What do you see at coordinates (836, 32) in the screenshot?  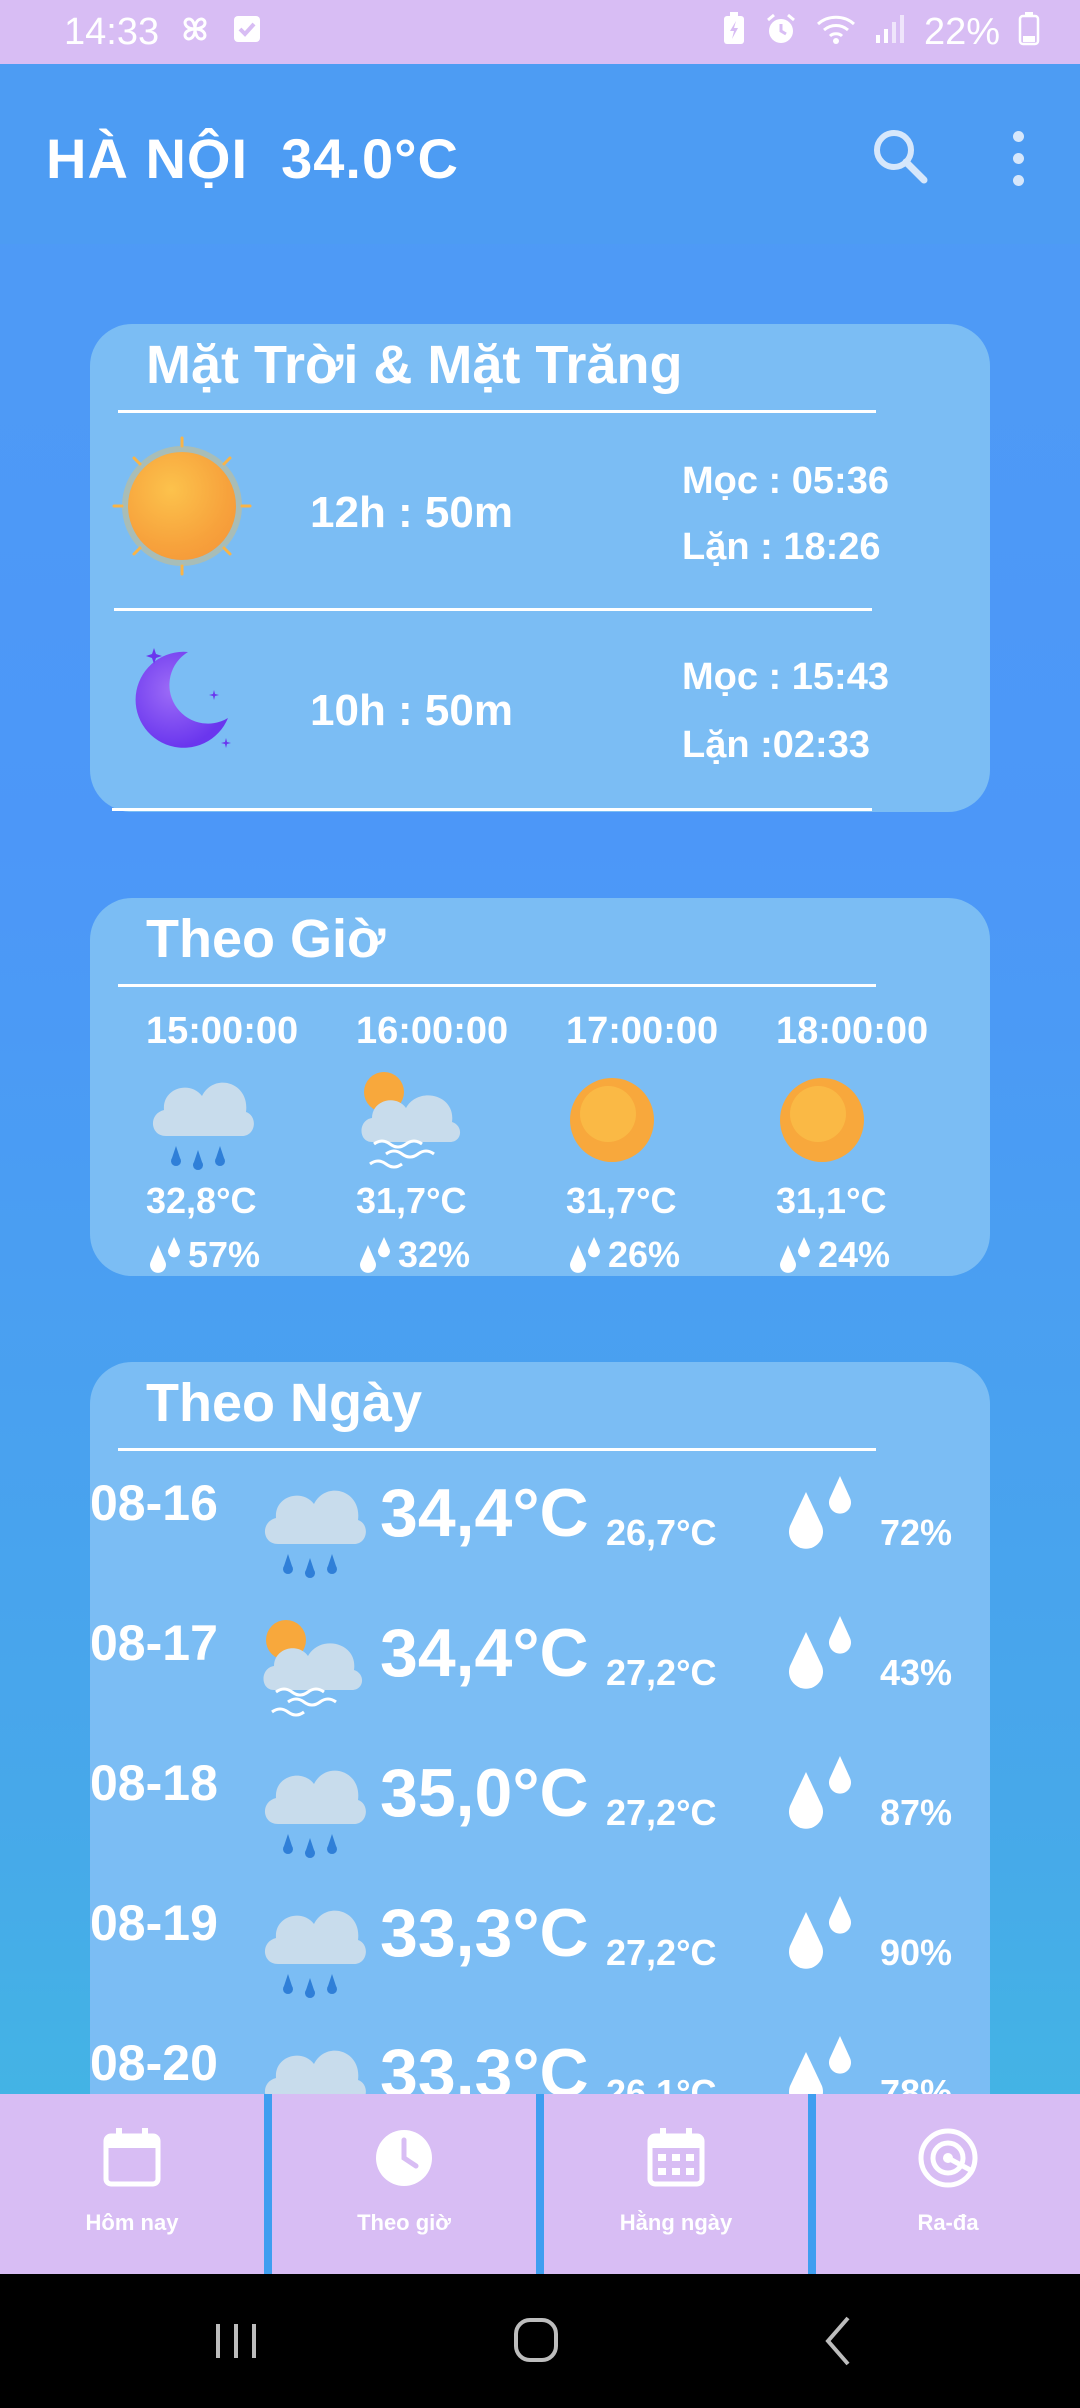 I see `wifi-icon` at bounding box center [836, 32].